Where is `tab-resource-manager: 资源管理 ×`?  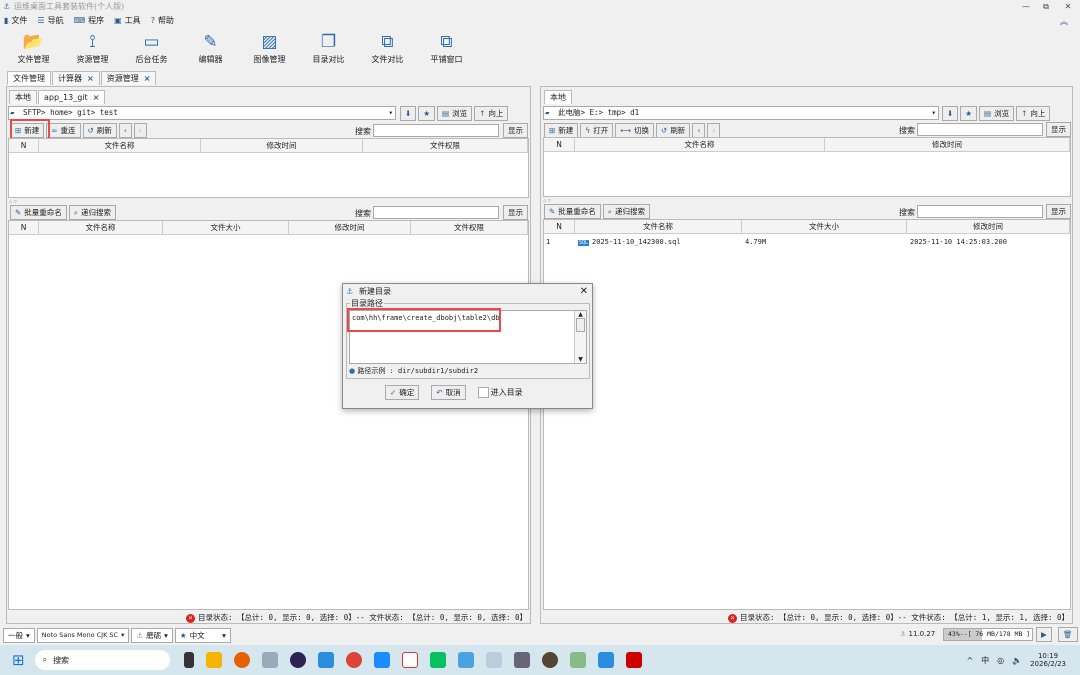
tab-resource-manager: 资源管理 × is located at coordinates (128, 78).